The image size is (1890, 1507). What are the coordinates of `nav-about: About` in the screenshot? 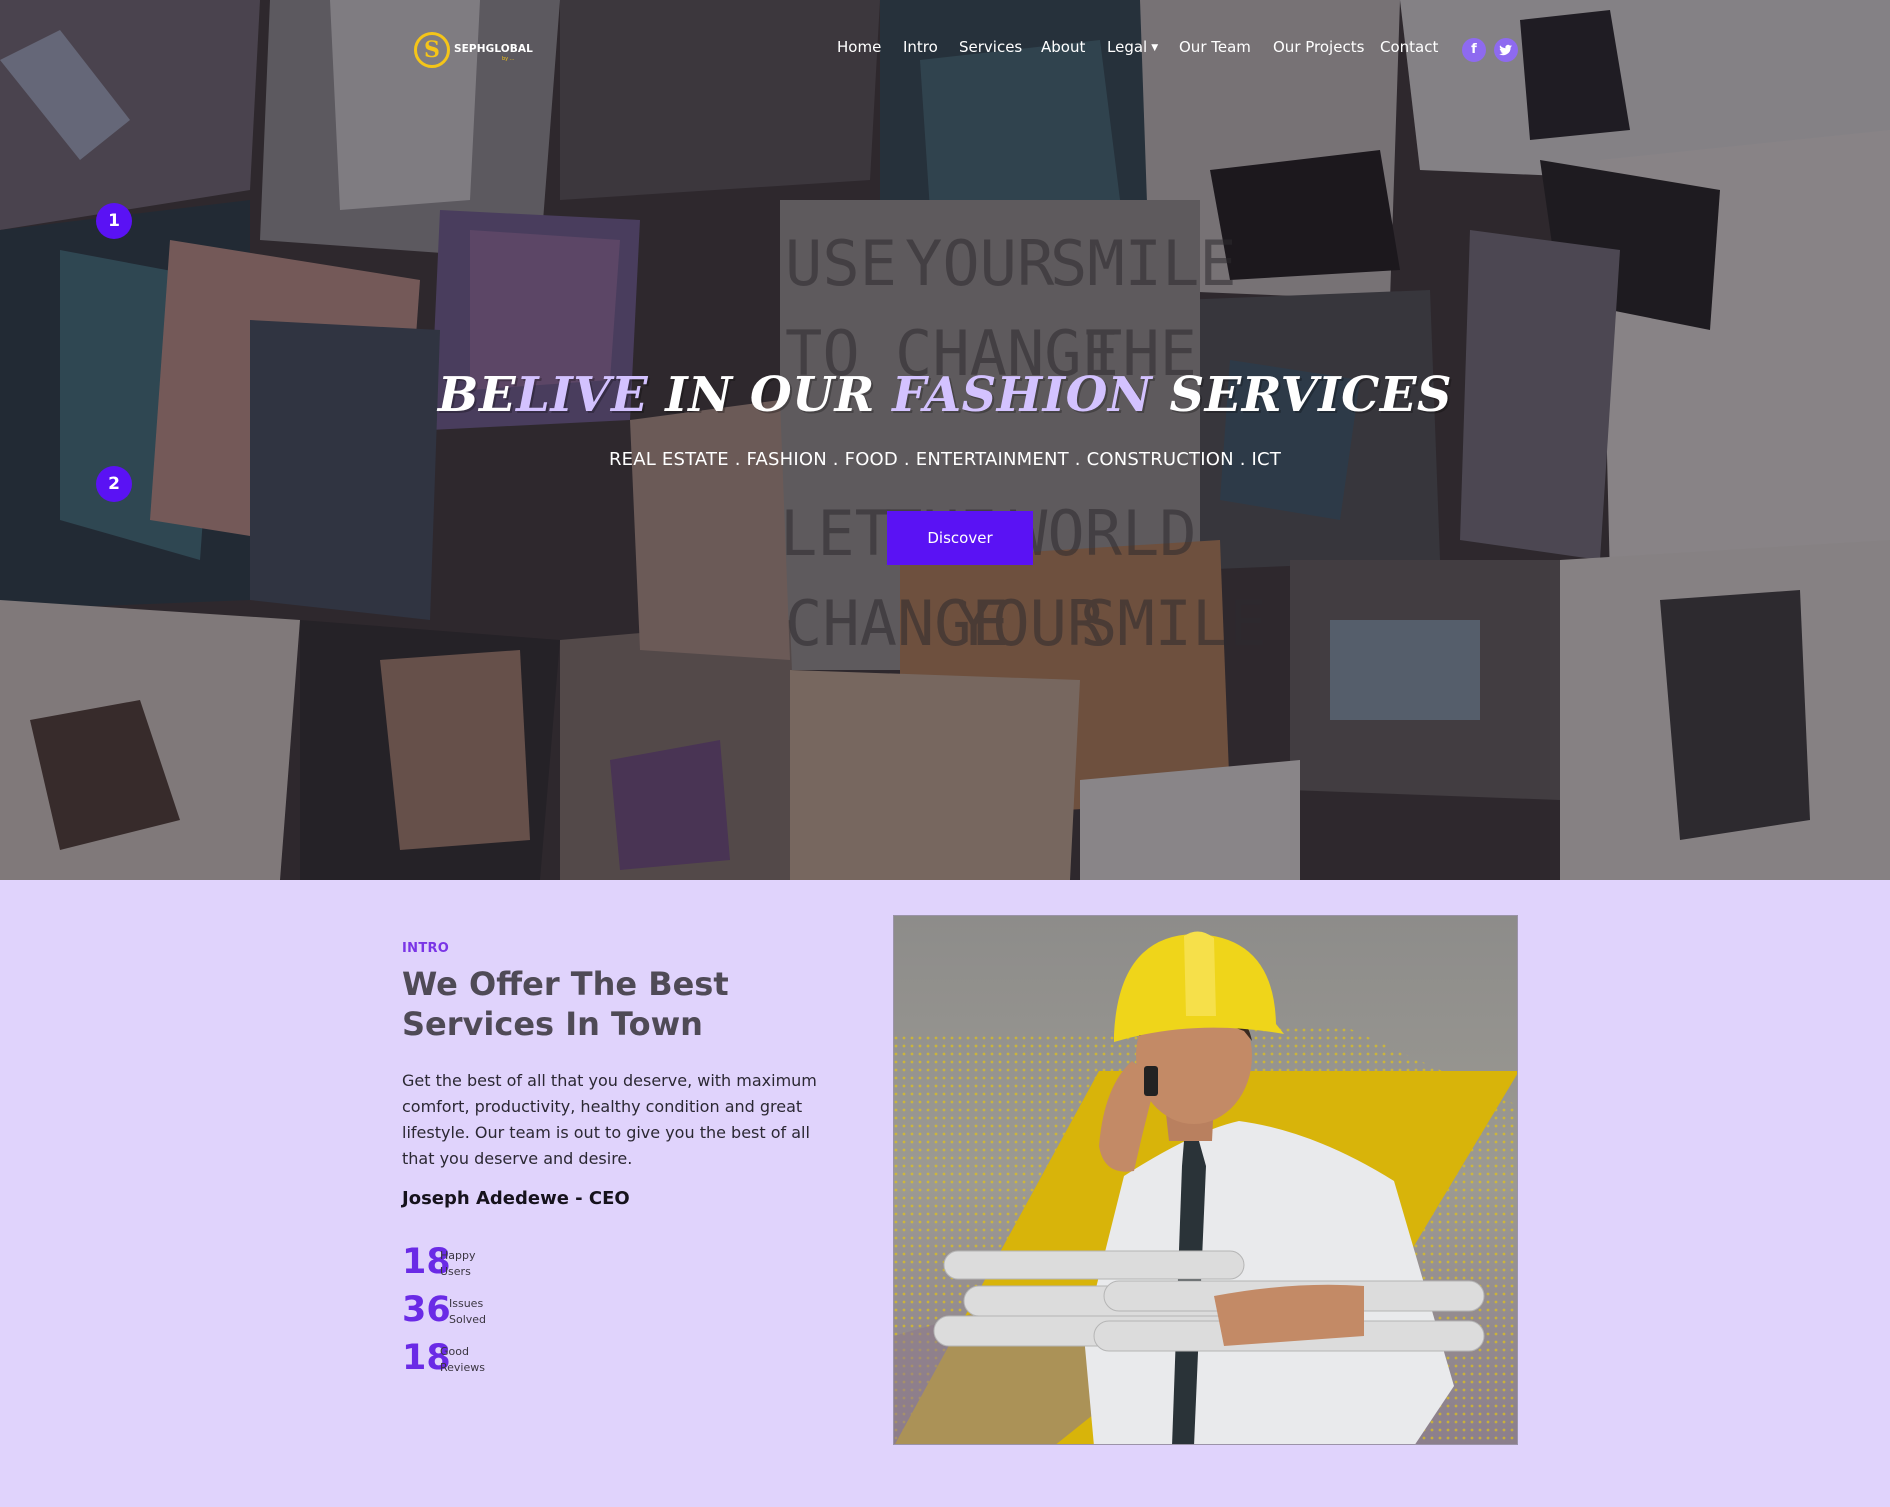 It's located at (1063, 47).